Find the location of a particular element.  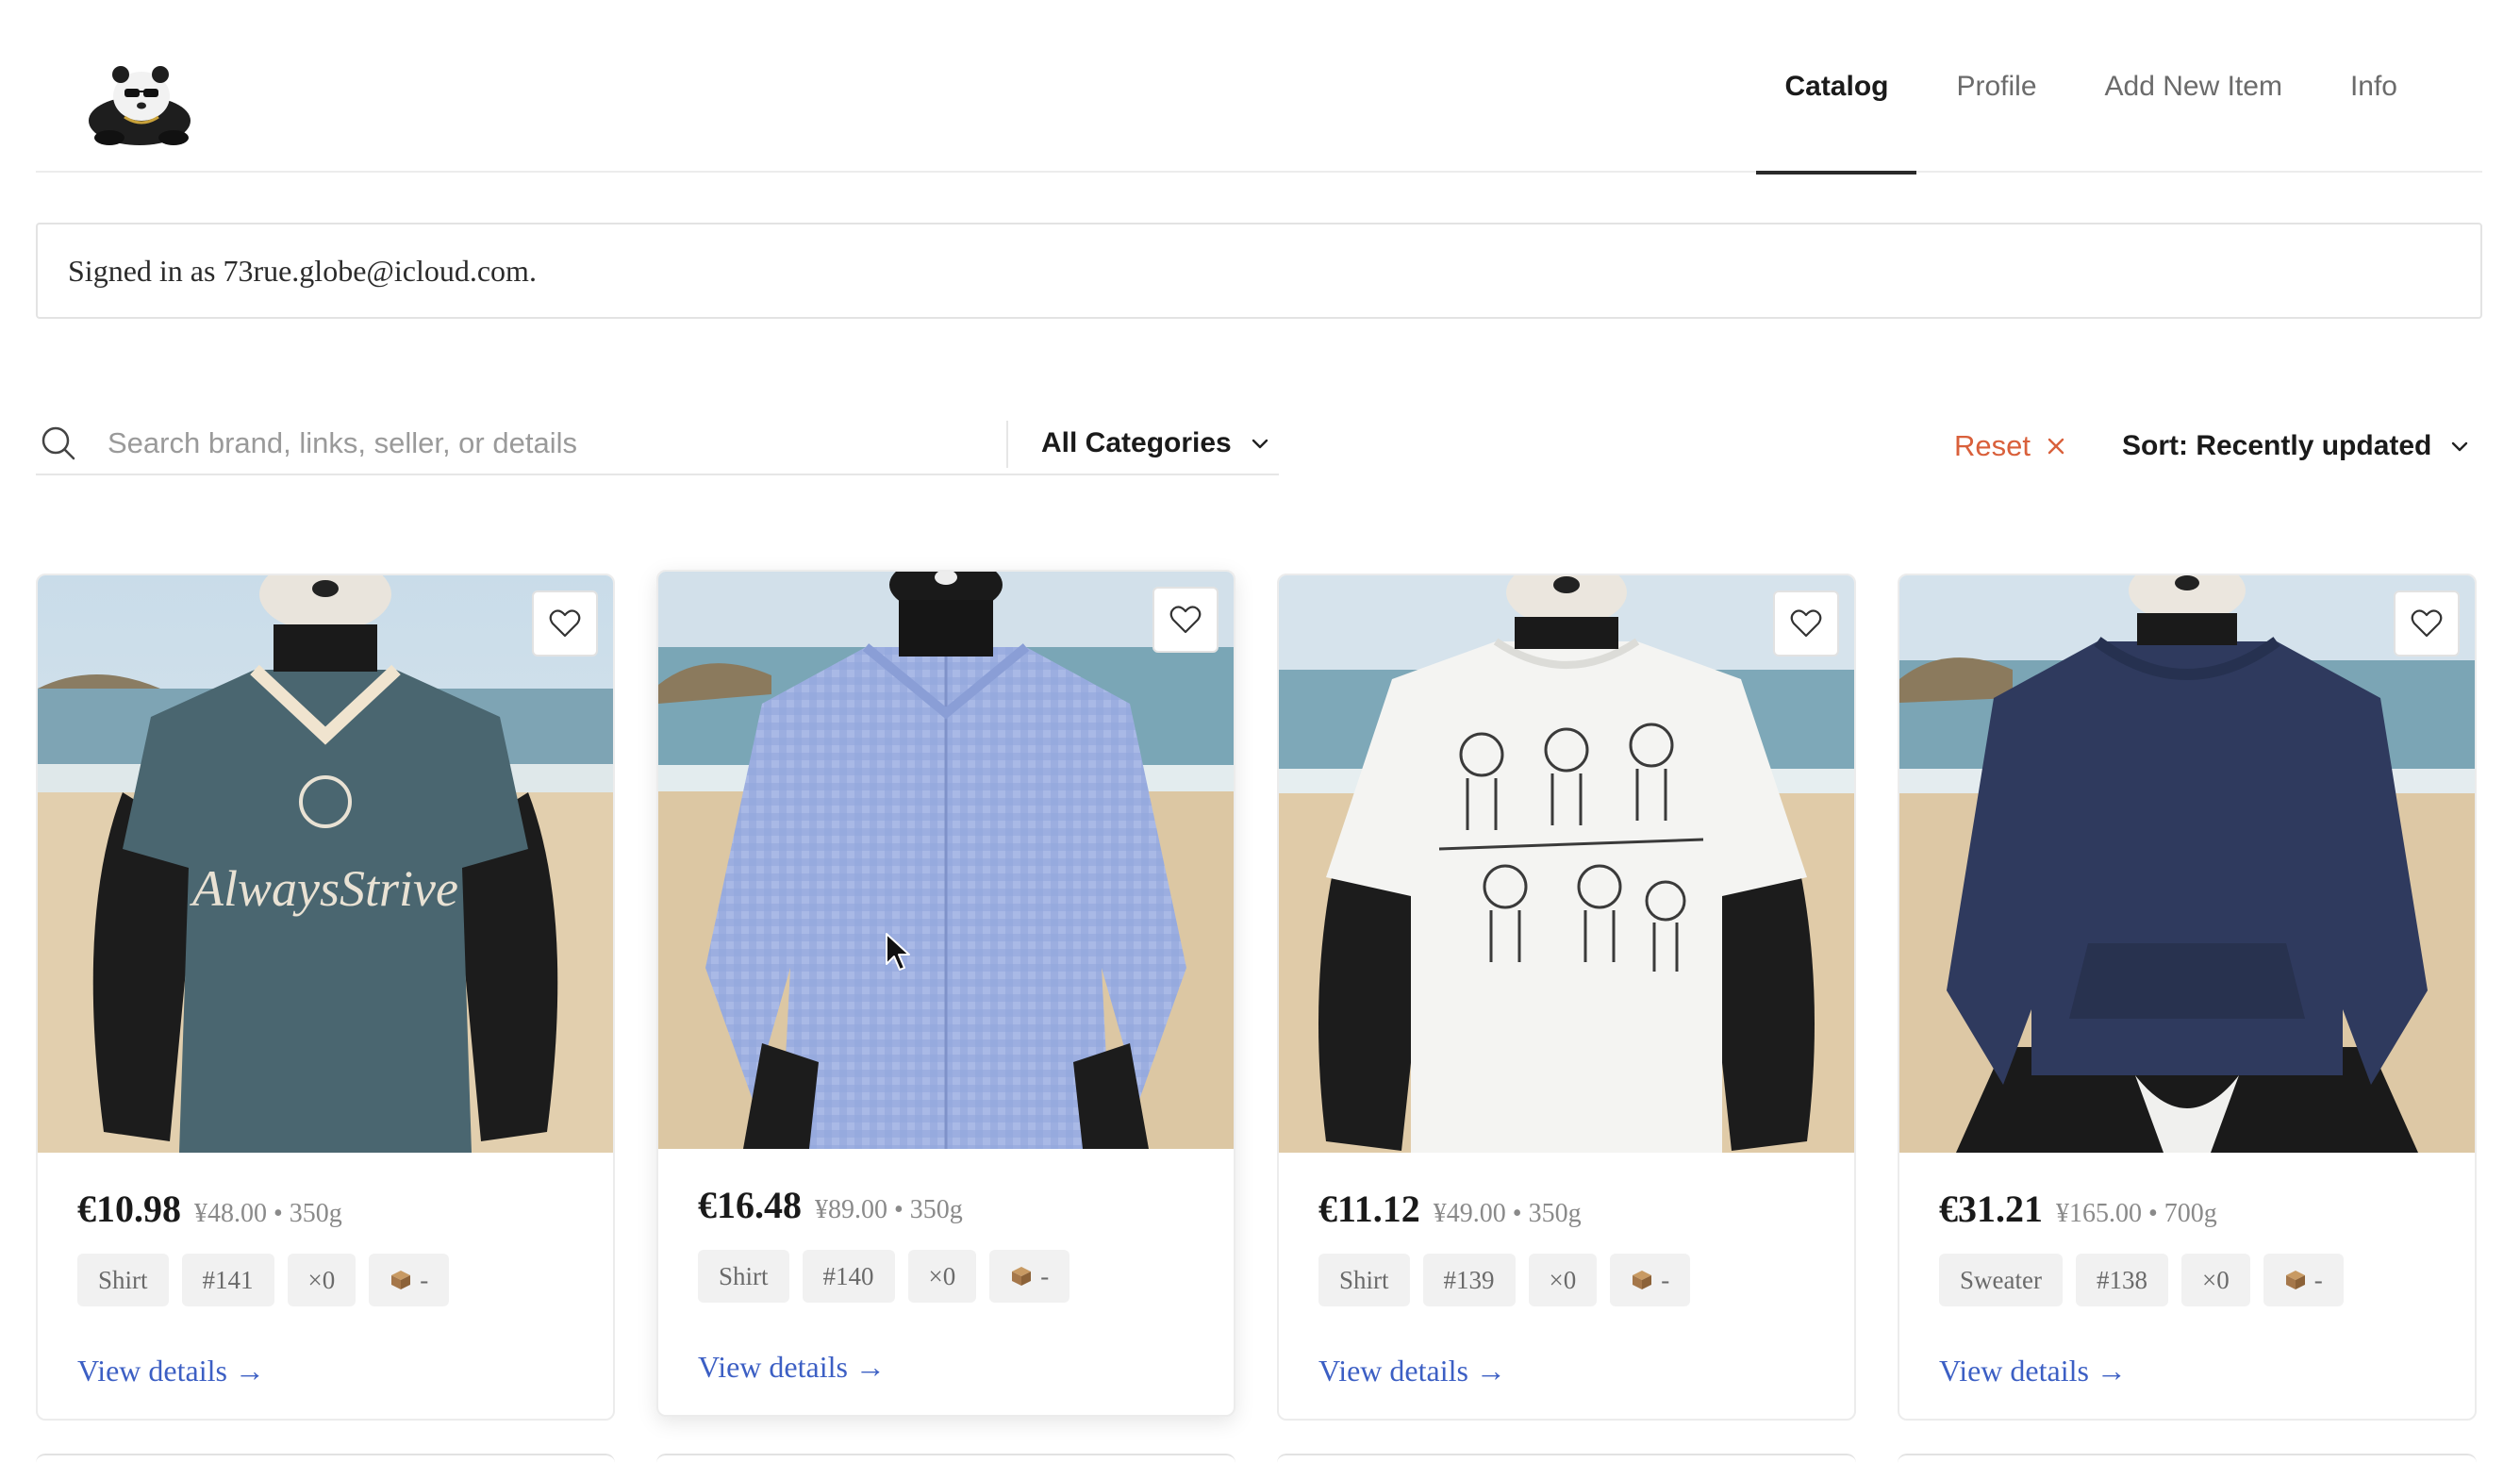

search-bar is located at coordinates (521, 444).